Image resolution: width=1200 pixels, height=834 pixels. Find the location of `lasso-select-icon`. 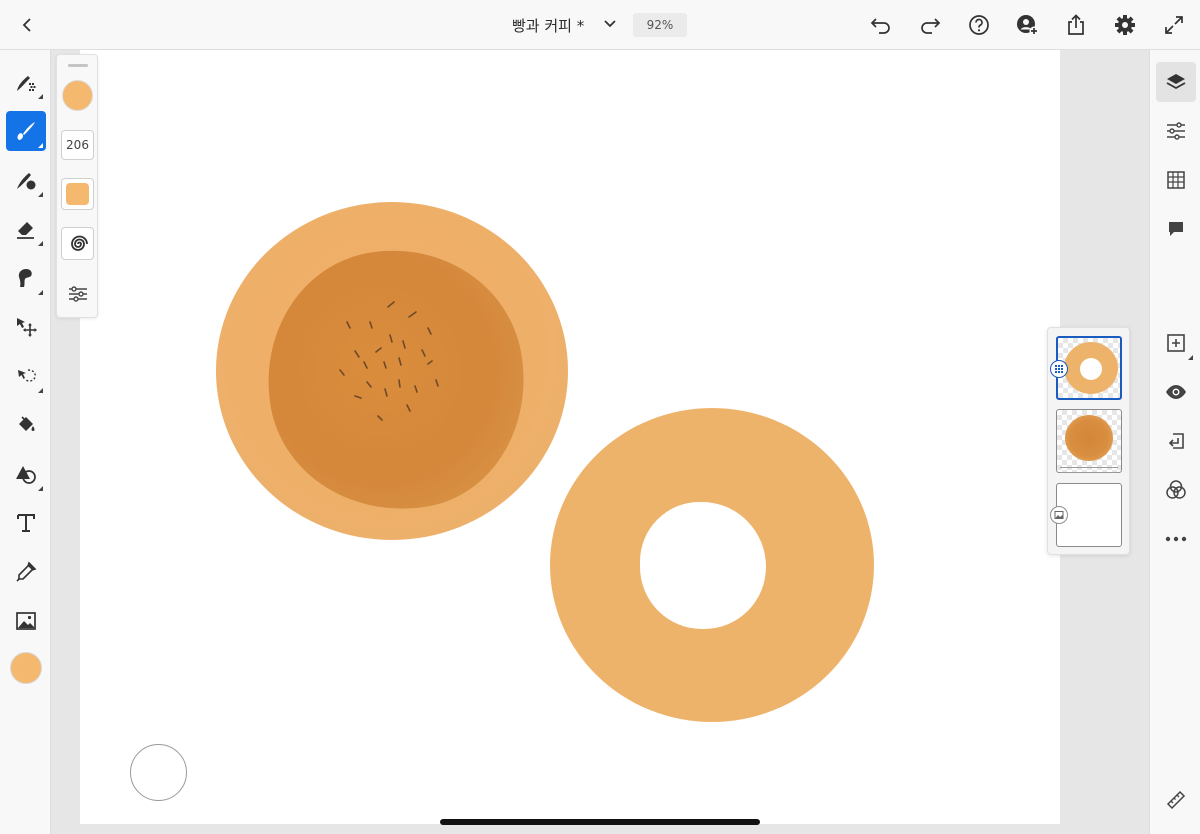

lasso-select-icon is located at coordinates (27, 375).